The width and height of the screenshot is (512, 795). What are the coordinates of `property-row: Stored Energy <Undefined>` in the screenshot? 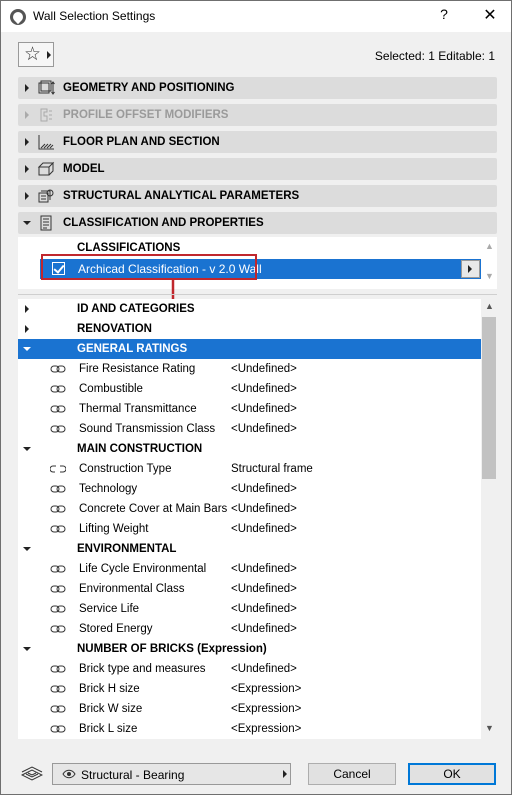 It's located at (249, 629).